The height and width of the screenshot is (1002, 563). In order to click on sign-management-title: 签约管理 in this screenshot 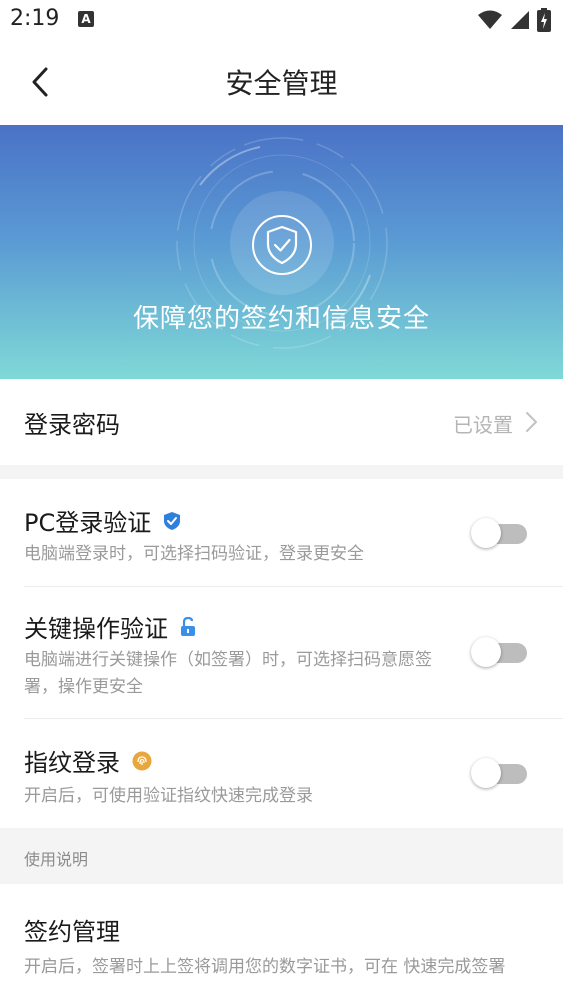, I will do `click(72, 929)`.